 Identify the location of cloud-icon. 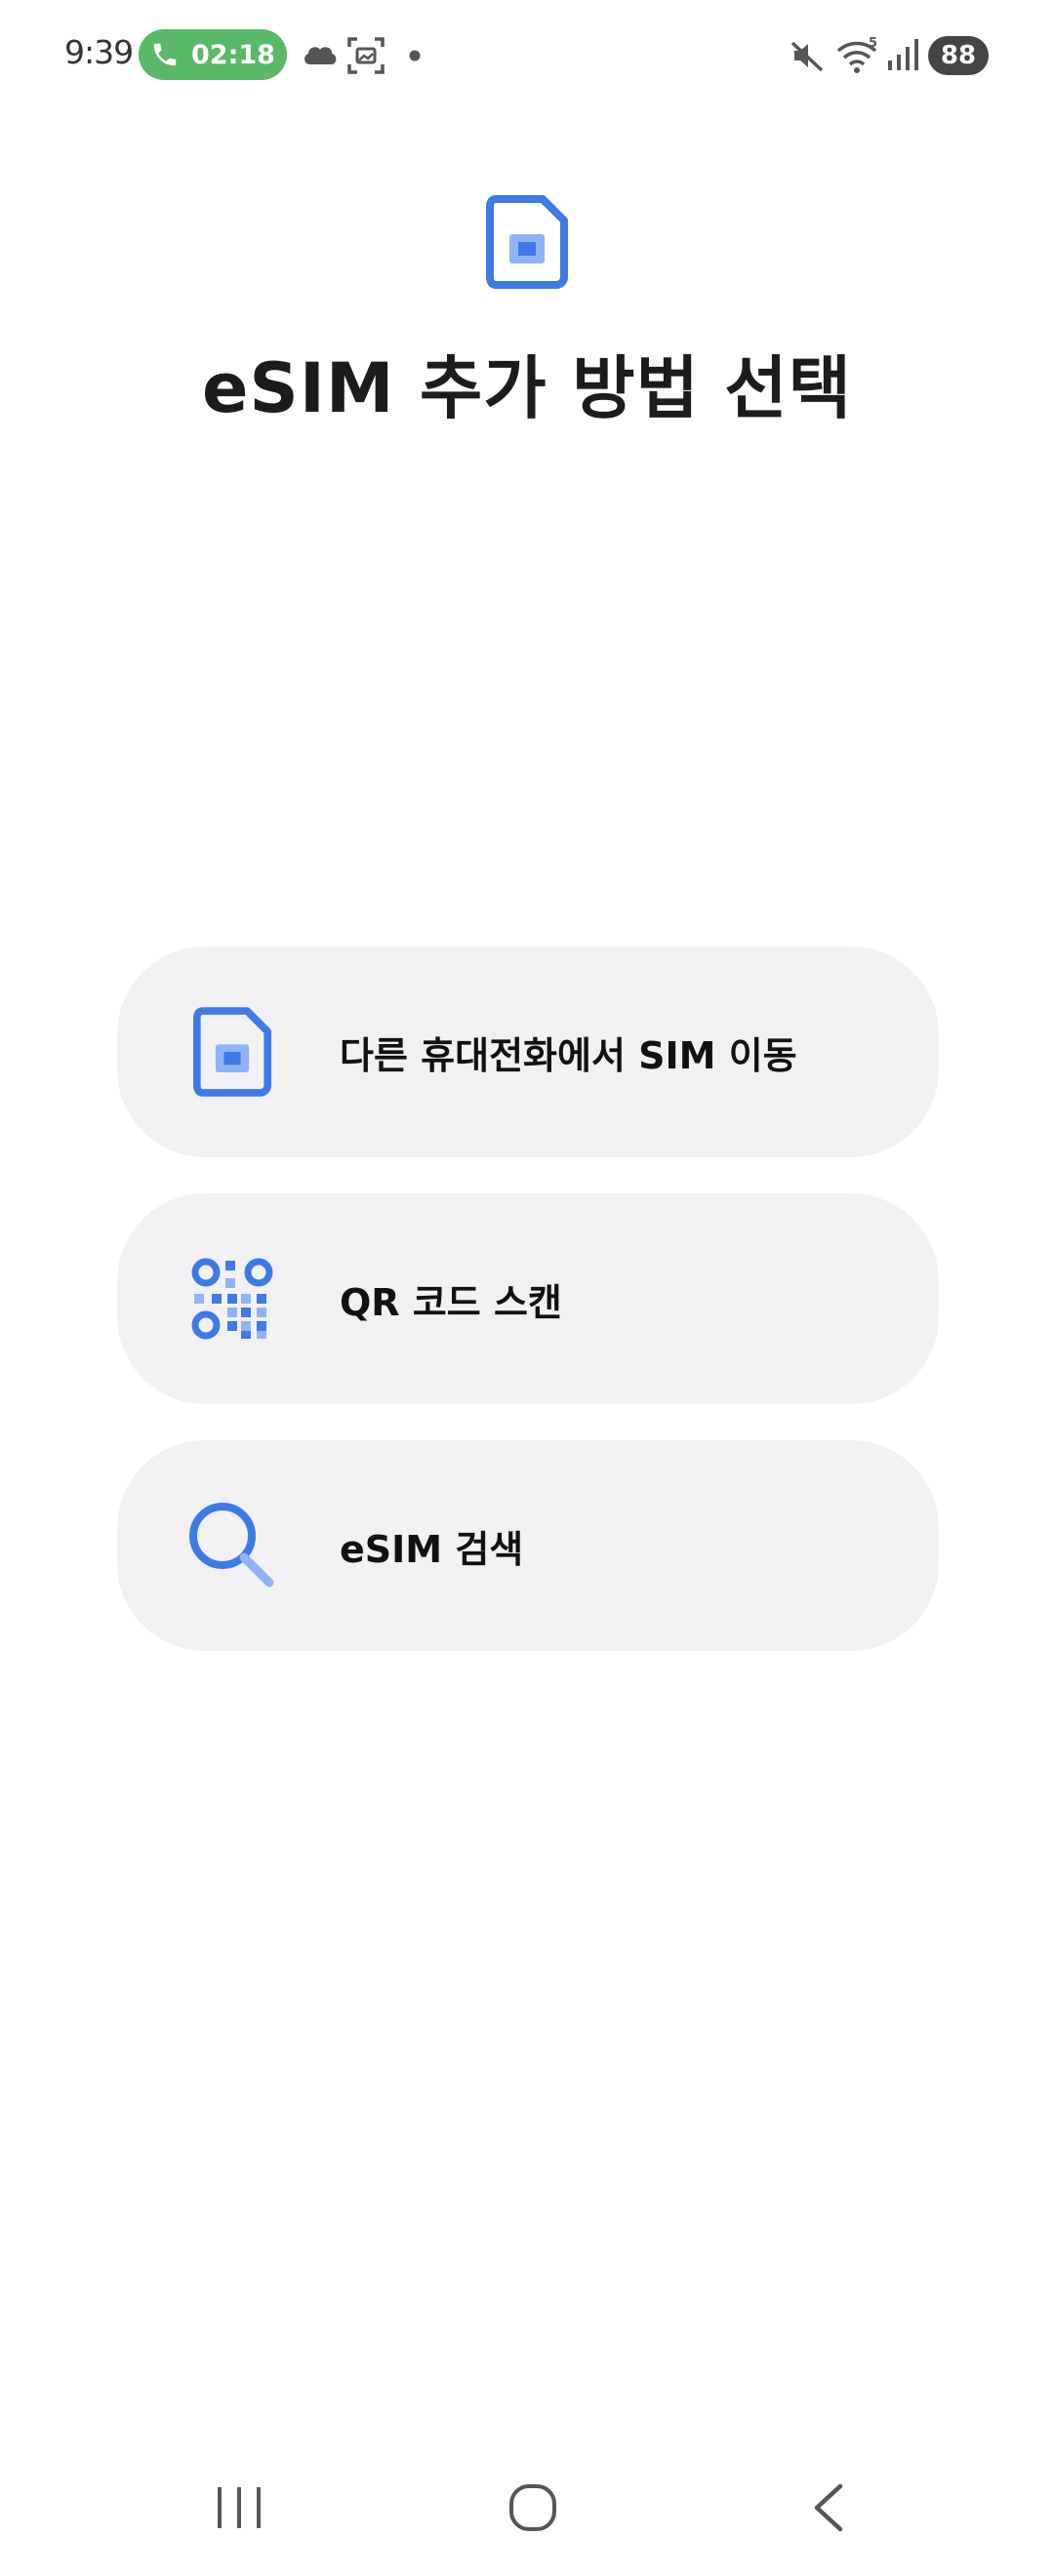
(320, 55).